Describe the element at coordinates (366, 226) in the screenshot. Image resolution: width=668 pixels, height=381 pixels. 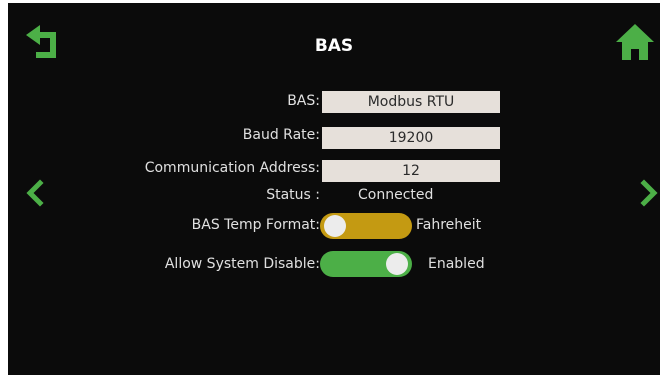
I see `temp-format-toggle` at that location.